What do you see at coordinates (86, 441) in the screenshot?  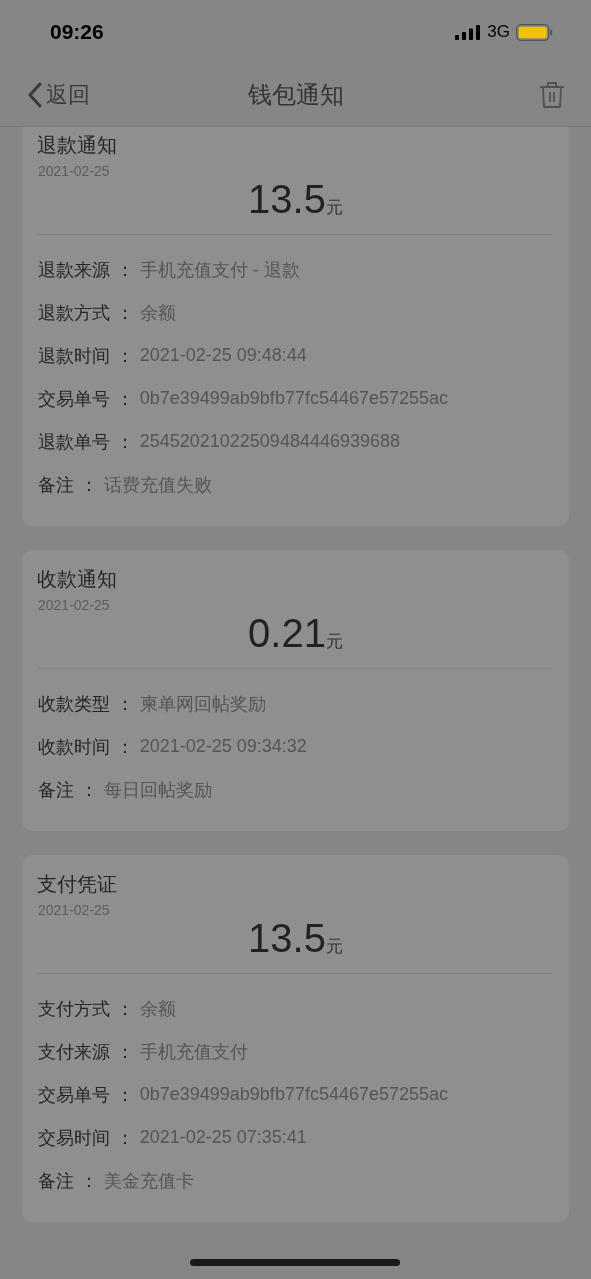 I see `field-label: 退款单号 ：` at bounding box center [86, 441].